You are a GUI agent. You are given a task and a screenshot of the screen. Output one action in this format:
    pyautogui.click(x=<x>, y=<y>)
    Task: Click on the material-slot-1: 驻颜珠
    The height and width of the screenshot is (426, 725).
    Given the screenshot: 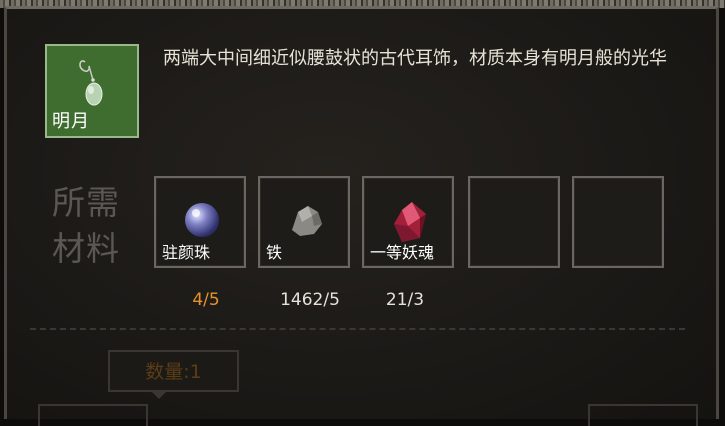 What is the action you would take?
    pyautogui.click(x=200, y=222)
    